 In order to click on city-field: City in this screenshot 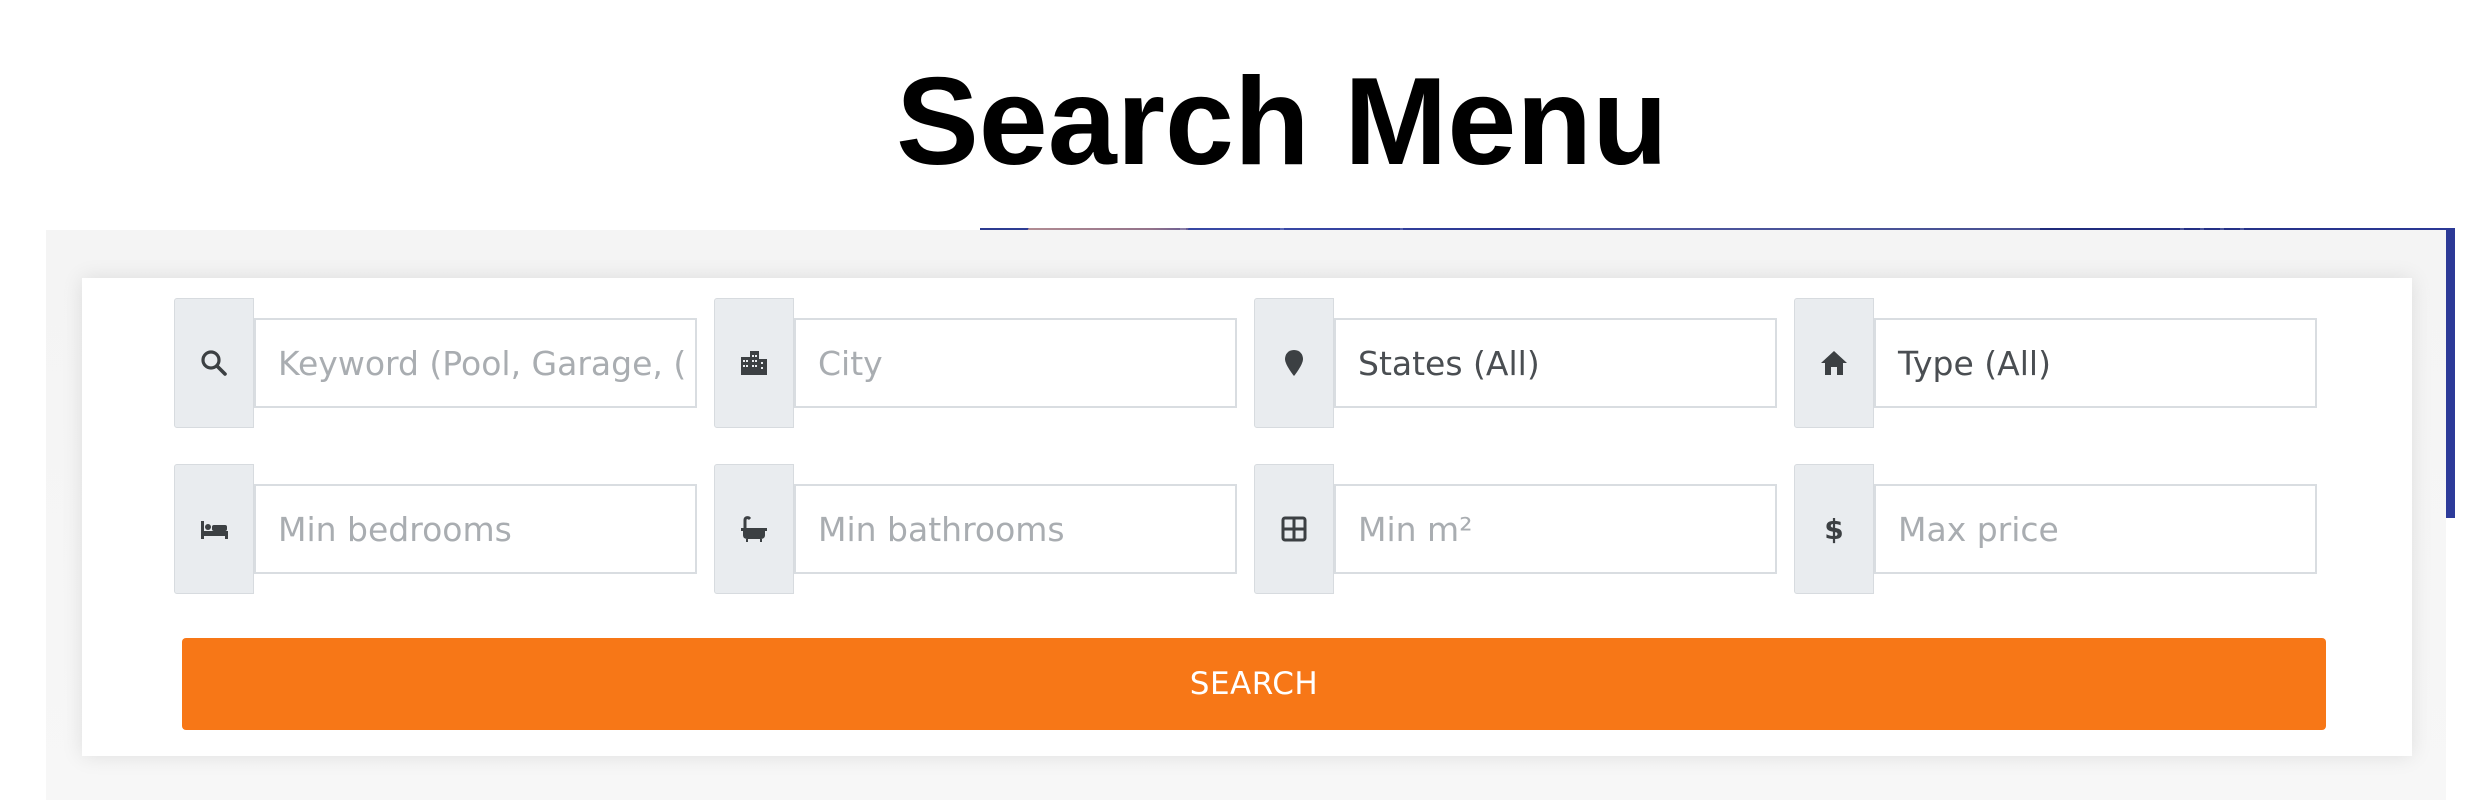, I will do `click(975, 363)`.